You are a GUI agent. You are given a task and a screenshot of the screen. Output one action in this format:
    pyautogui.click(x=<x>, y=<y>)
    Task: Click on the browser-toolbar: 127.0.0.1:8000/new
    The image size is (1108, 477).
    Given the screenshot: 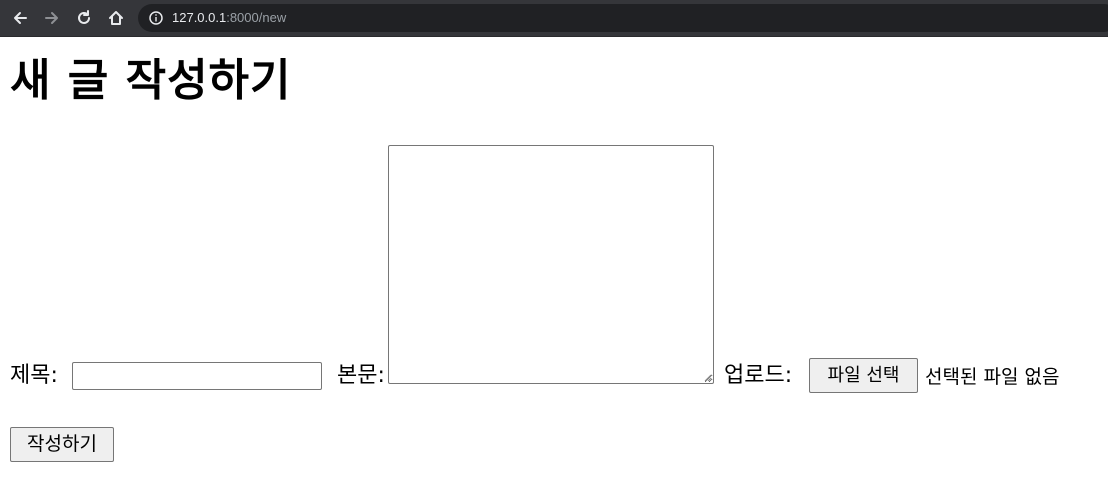 What is the action you would take?
    pyautogui.click(x=554, y=18)
    